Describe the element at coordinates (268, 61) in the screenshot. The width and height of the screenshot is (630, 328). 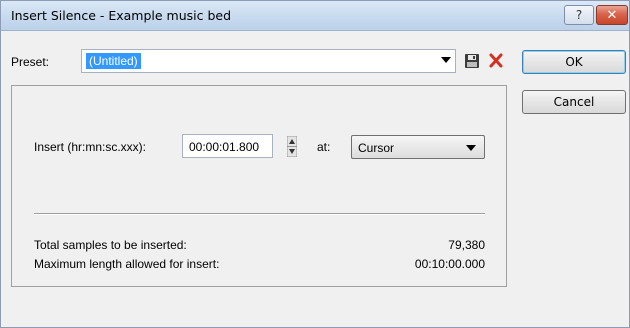
I see `preset-combobox: (Untitled)` at that location.